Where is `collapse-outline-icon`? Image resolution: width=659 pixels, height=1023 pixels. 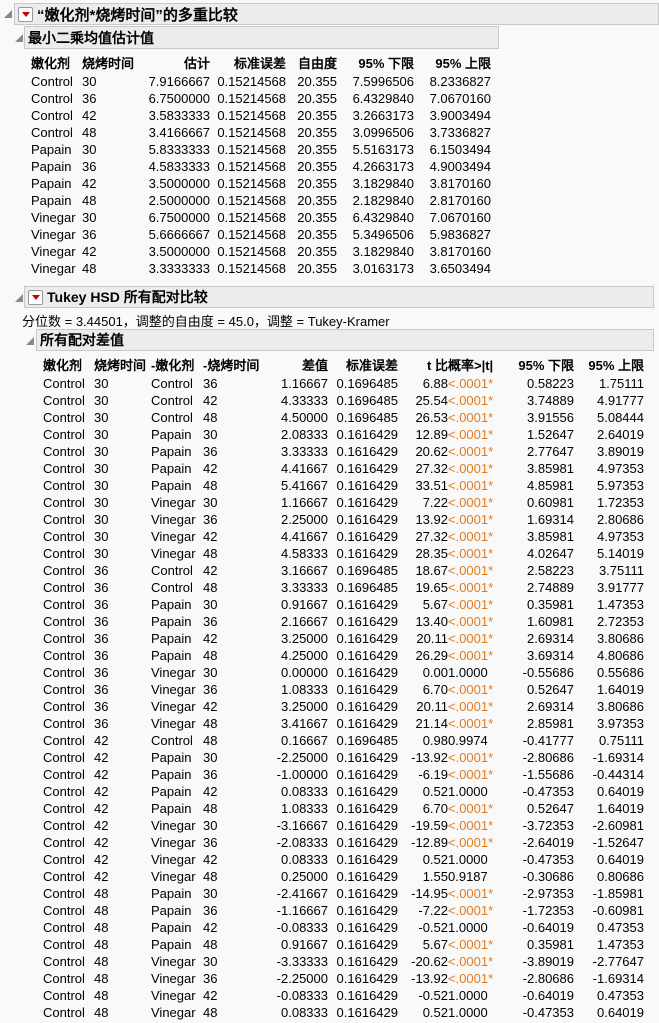
collapse-outline-icon is located at coordinates (8, 14).